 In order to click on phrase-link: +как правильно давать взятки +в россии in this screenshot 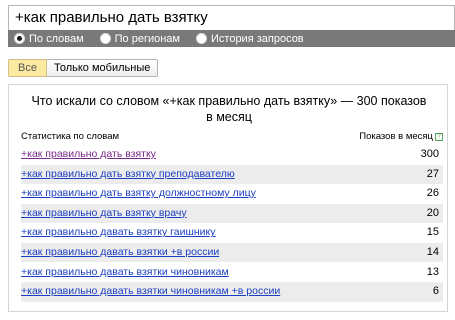, I will do `click(120, 253)`.